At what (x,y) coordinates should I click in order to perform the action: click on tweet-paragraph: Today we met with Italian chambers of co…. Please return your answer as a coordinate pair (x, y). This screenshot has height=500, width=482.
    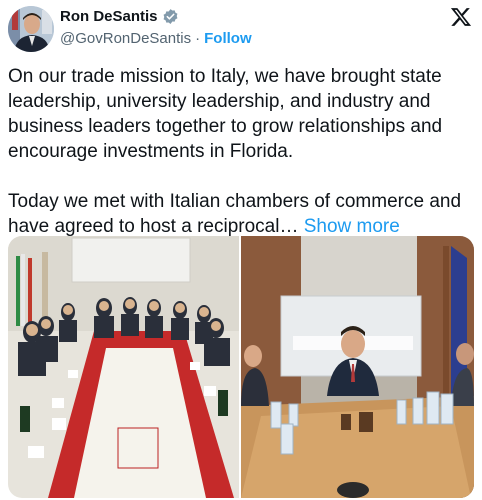
    Looking at the image, I should click on (242, 214).